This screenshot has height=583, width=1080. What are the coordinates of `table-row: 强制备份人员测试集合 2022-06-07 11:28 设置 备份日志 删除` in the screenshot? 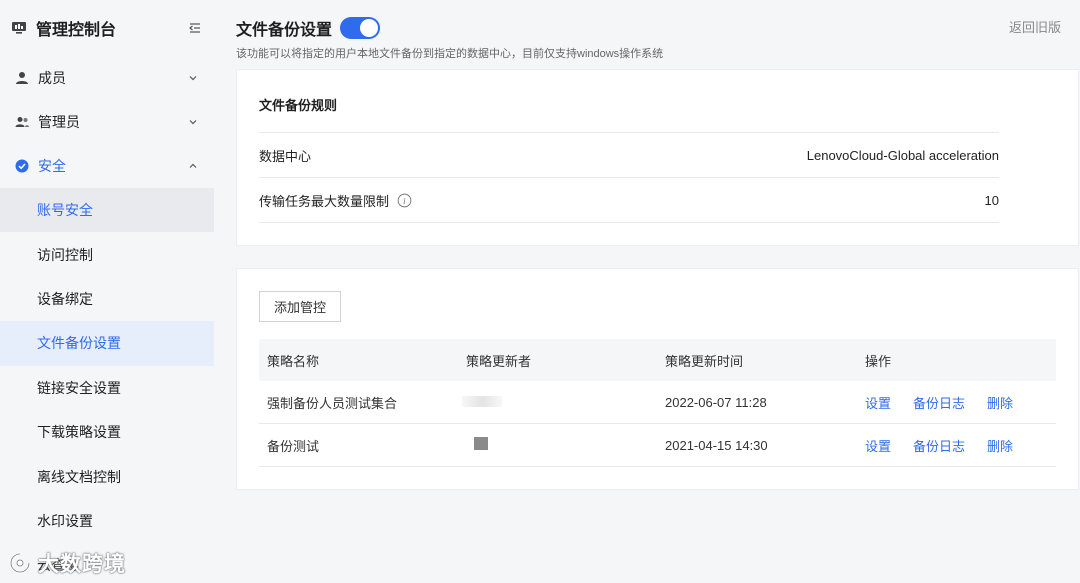 It's located at (657, 402).